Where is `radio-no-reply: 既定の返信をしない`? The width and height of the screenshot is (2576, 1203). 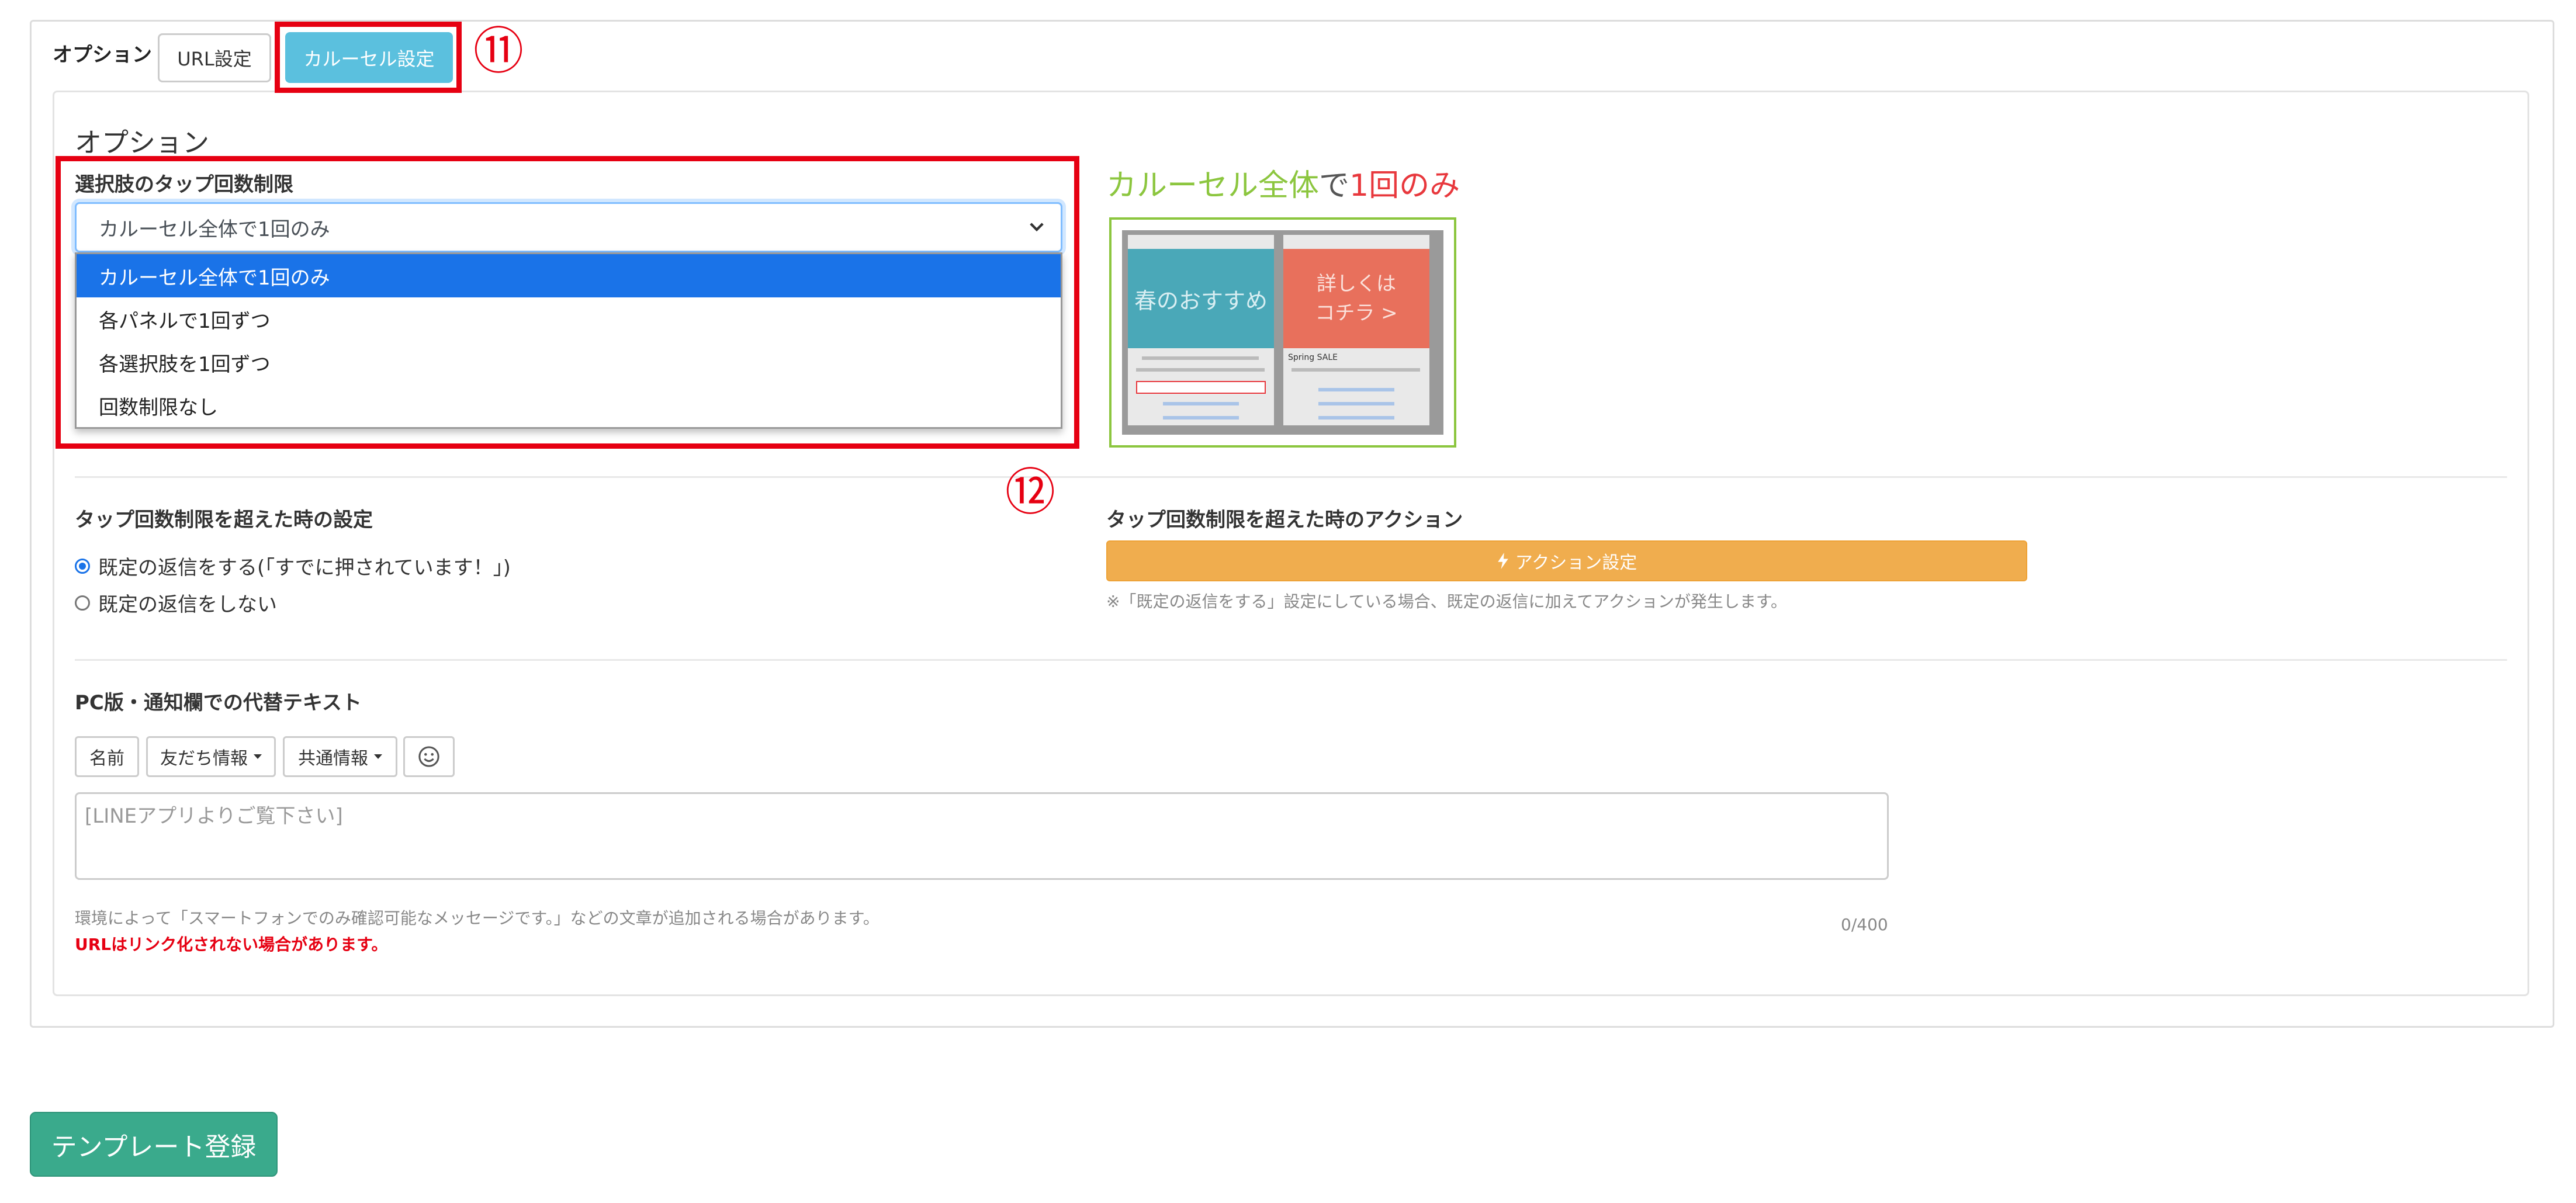
radio-no-reply: 既定の返信をしない is located at coordinates (176, 603).